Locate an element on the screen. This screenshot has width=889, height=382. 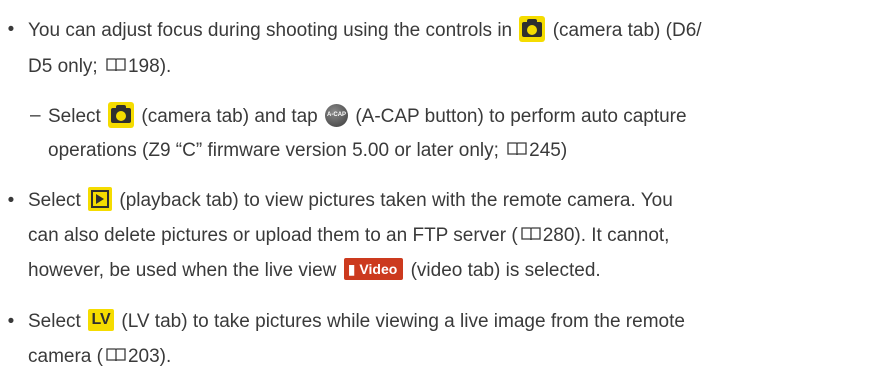
page-ref-245: 245 is located at coordinates (545, 150).